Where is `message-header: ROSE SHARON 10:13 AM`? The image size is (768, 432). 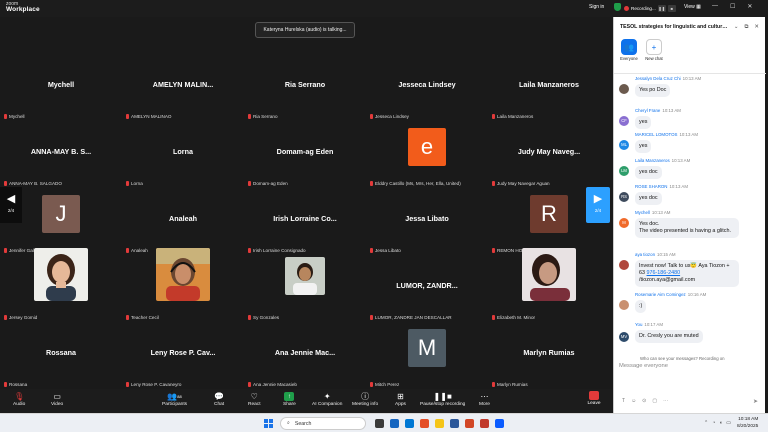
message-header: ROSE SHARON 10:13 AM is located at coordinates (662, 186).